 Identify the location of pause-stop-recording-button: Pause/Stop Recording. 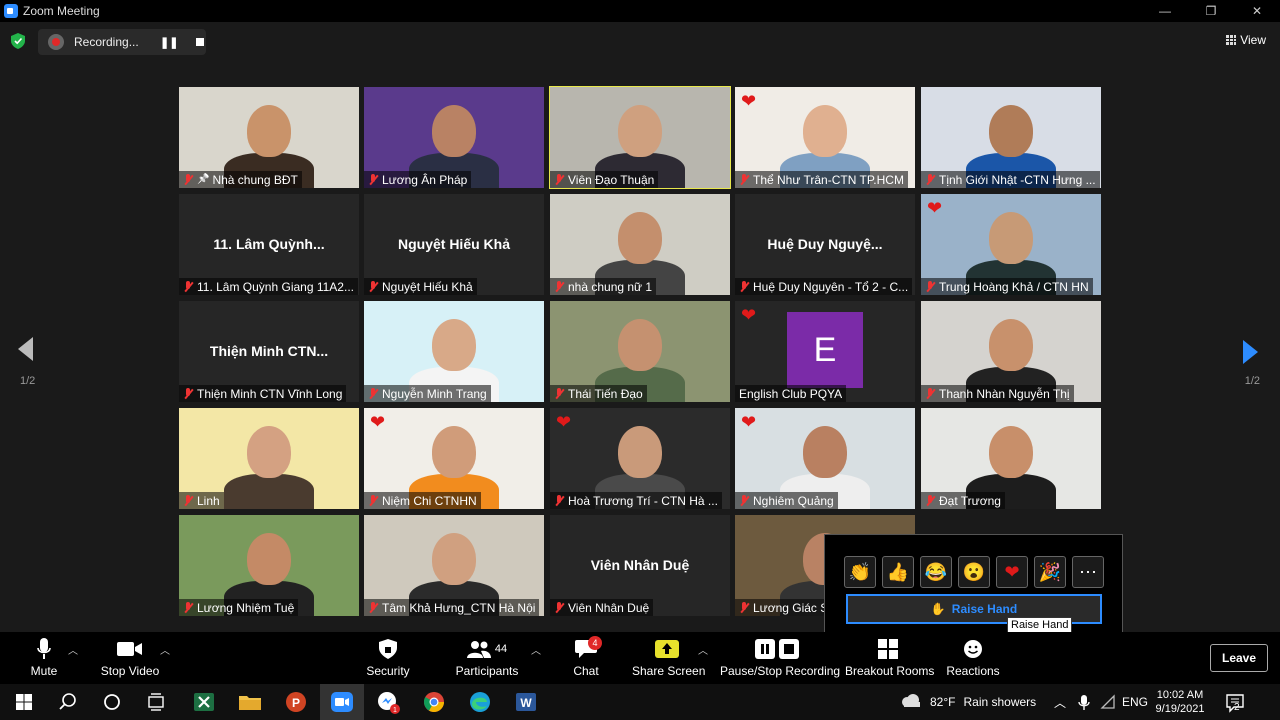
(780, 657).